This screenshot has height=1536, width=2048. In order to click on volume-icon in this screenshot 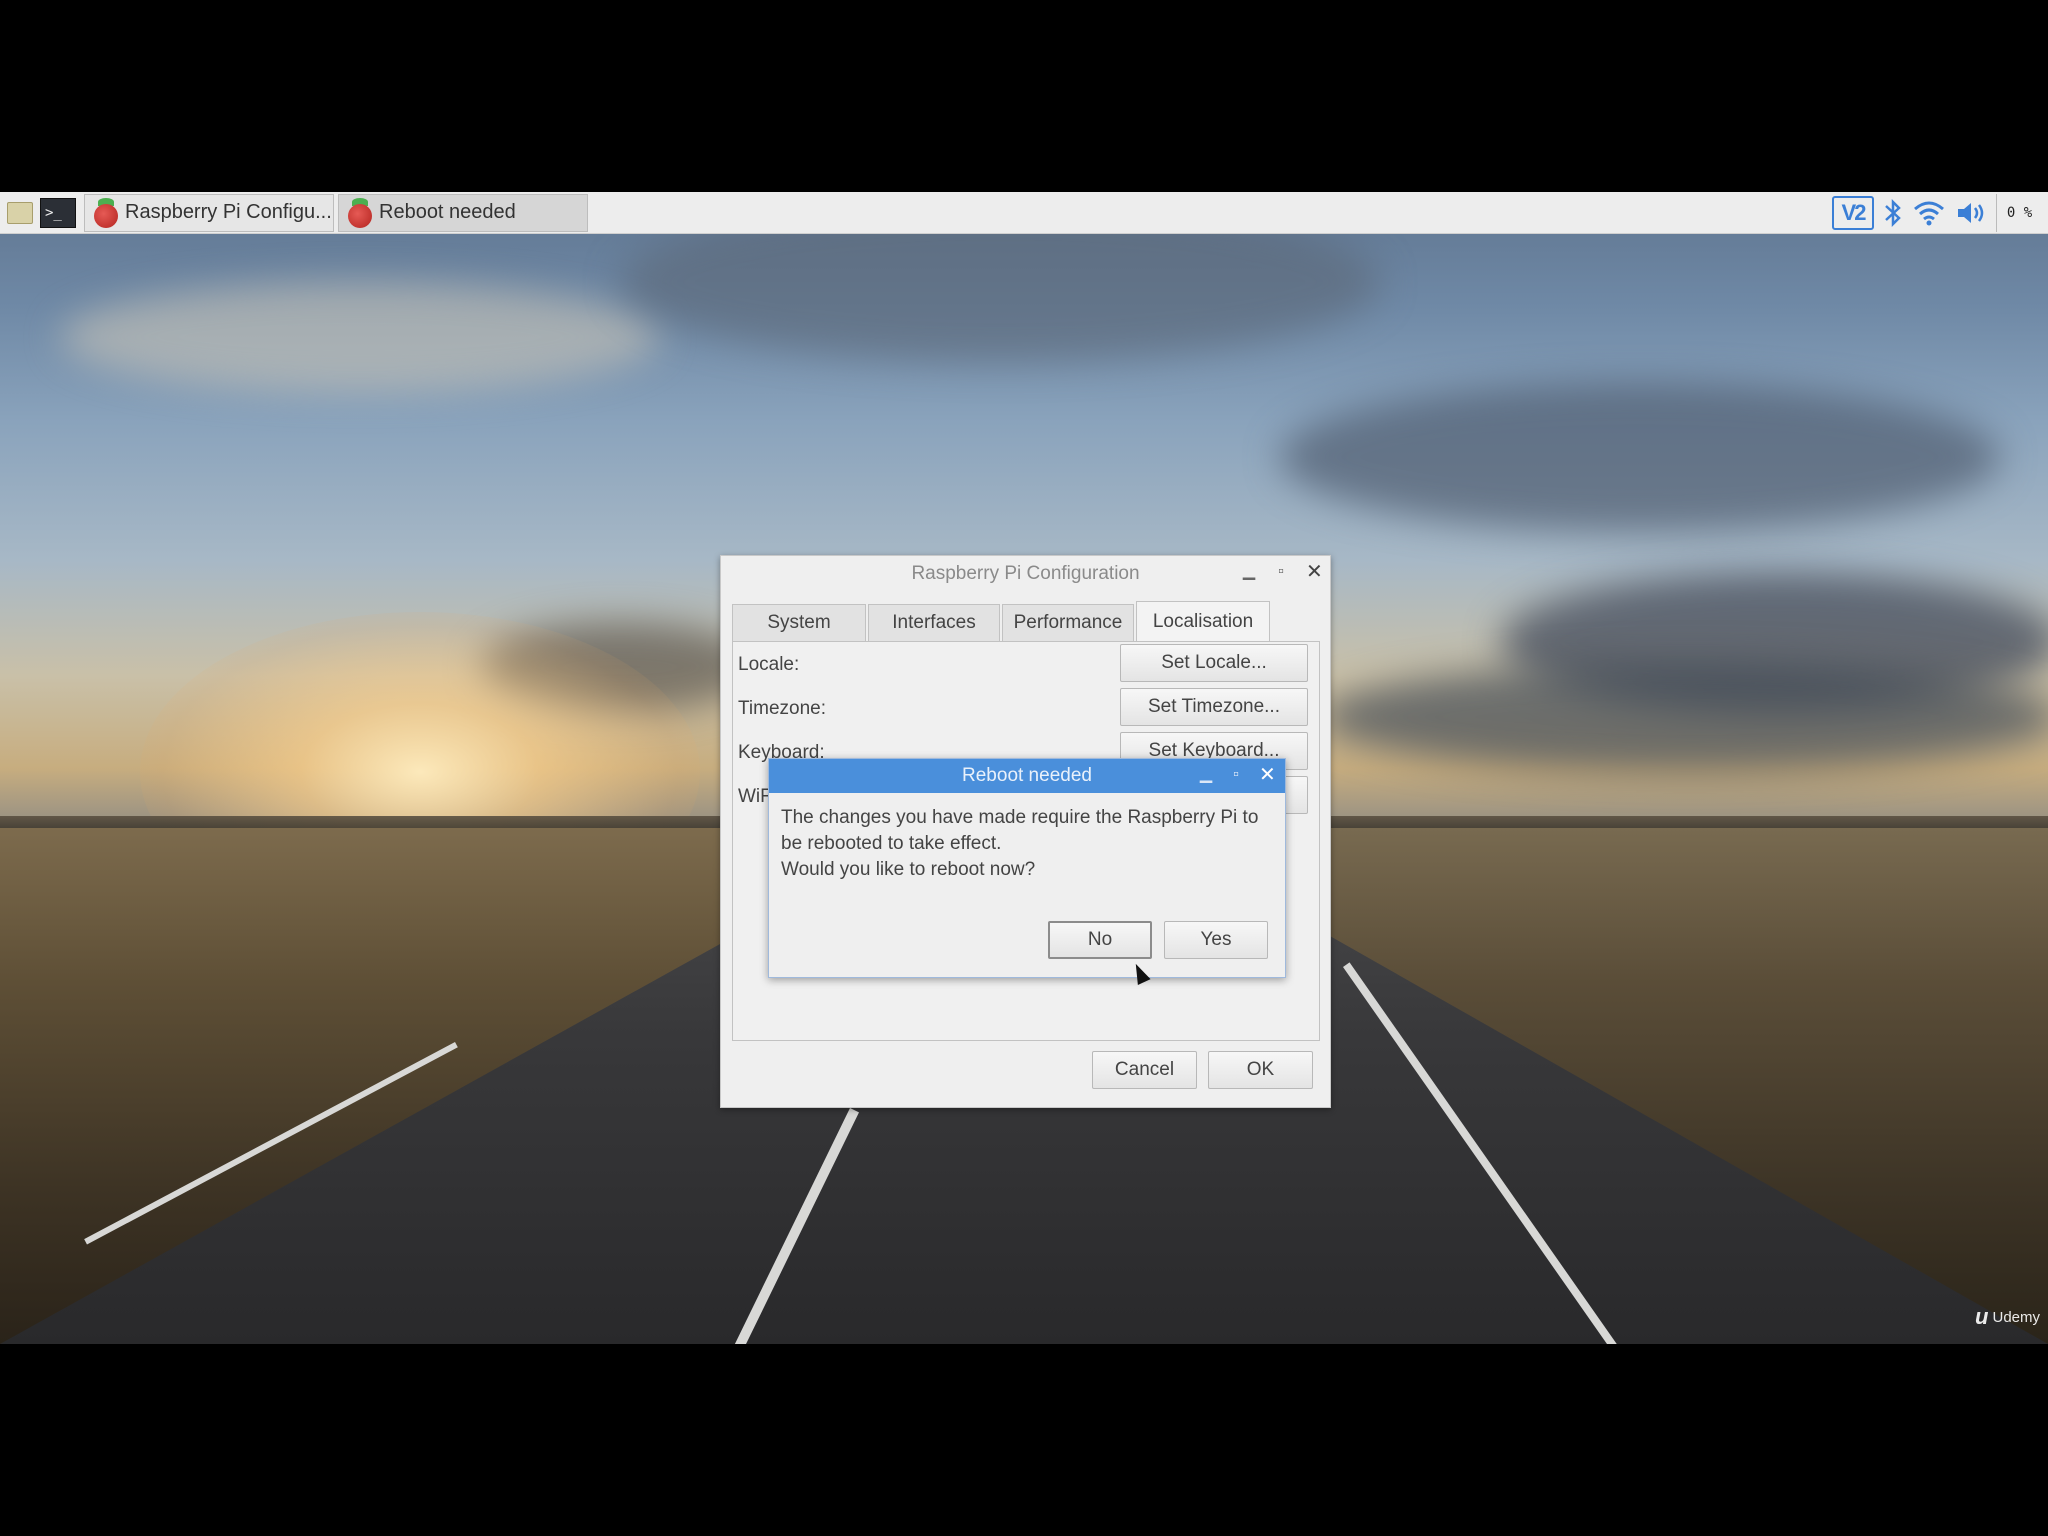, I will do `click(1971, 213)`.